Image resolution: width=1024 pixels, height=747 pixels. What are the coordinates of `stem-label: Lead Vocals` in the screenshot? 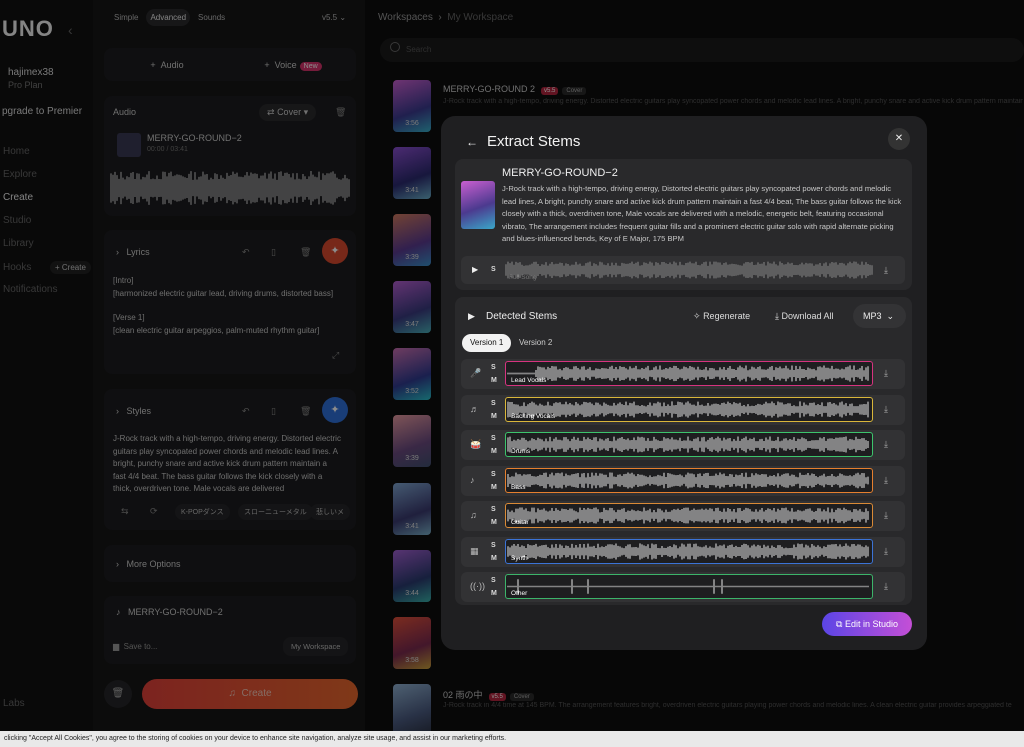 It's located at (529, 380).